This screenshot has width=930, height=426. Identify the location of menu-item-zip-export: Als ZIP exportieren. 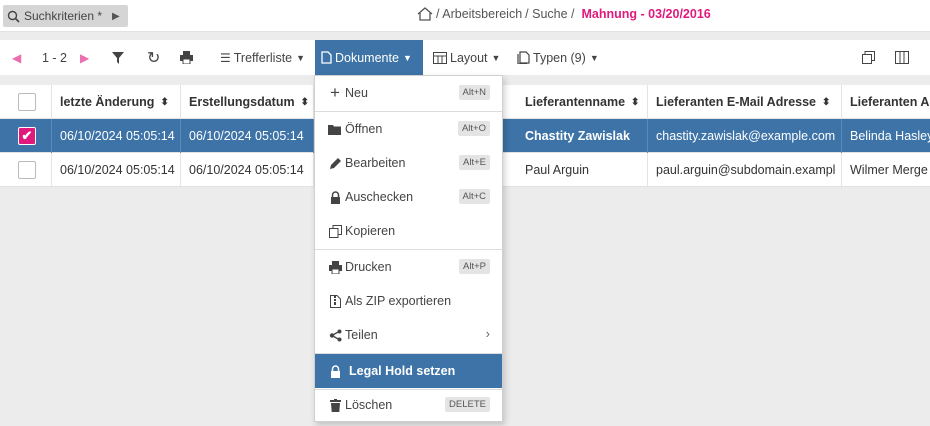
(408, 301).